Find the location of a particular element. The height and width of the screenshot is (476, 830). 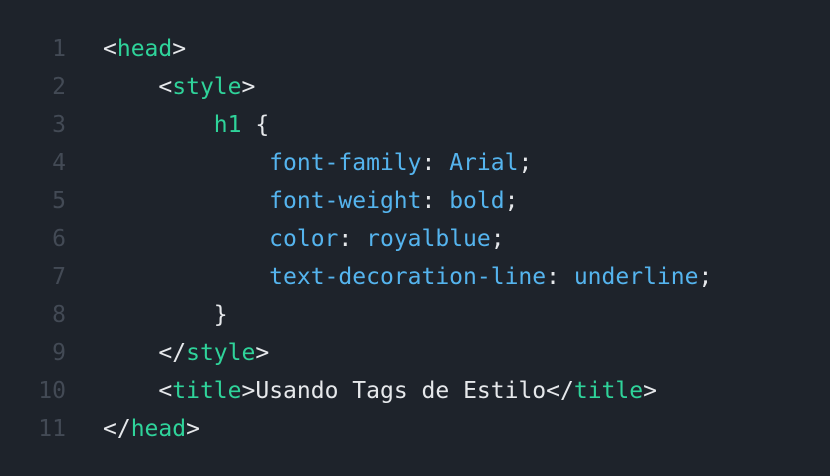

code-content: } is located at coordinates (165, 315).